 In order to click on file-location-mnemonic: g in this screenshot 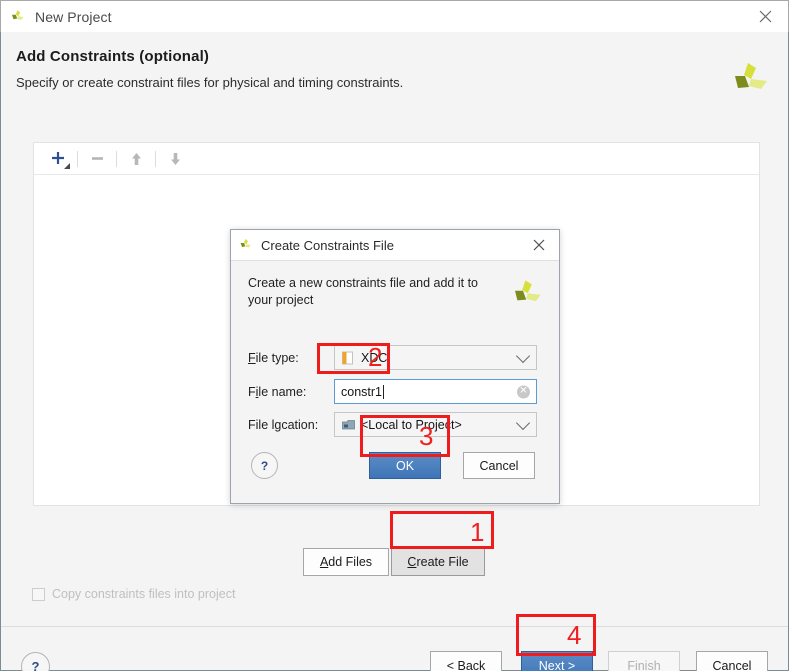, I will do `click(278, 424)`.